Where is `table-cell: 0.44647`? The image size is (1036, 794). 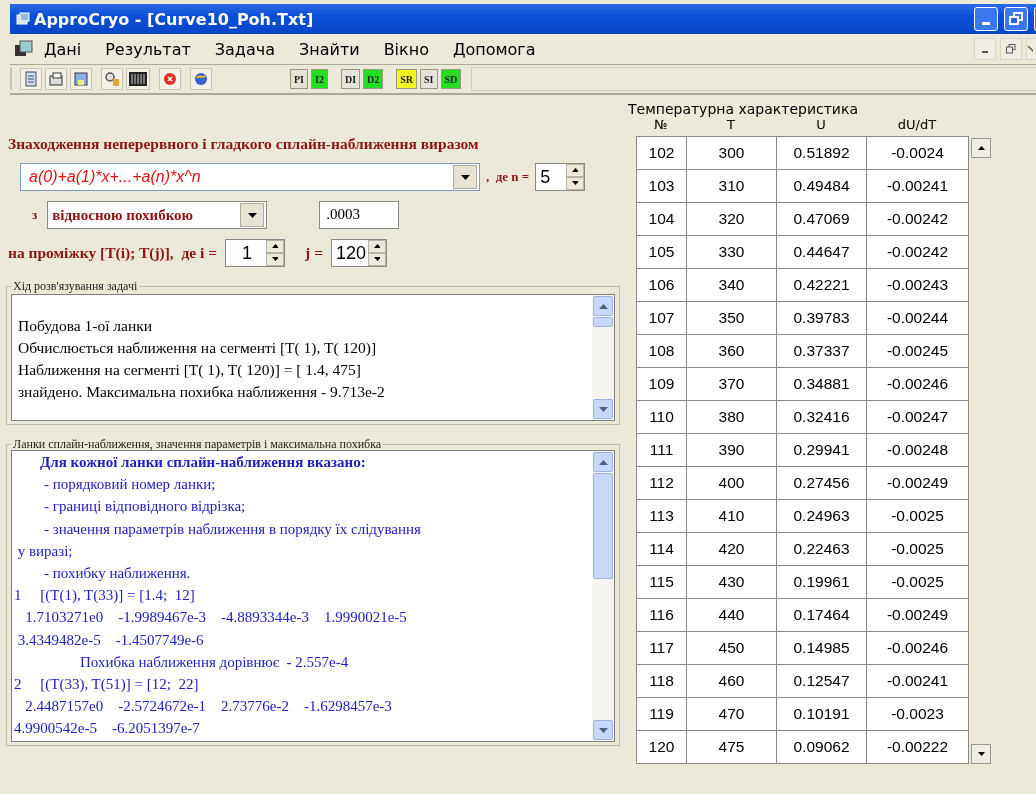
table-cell: 0.44647 is located at coordinates (822, 252).